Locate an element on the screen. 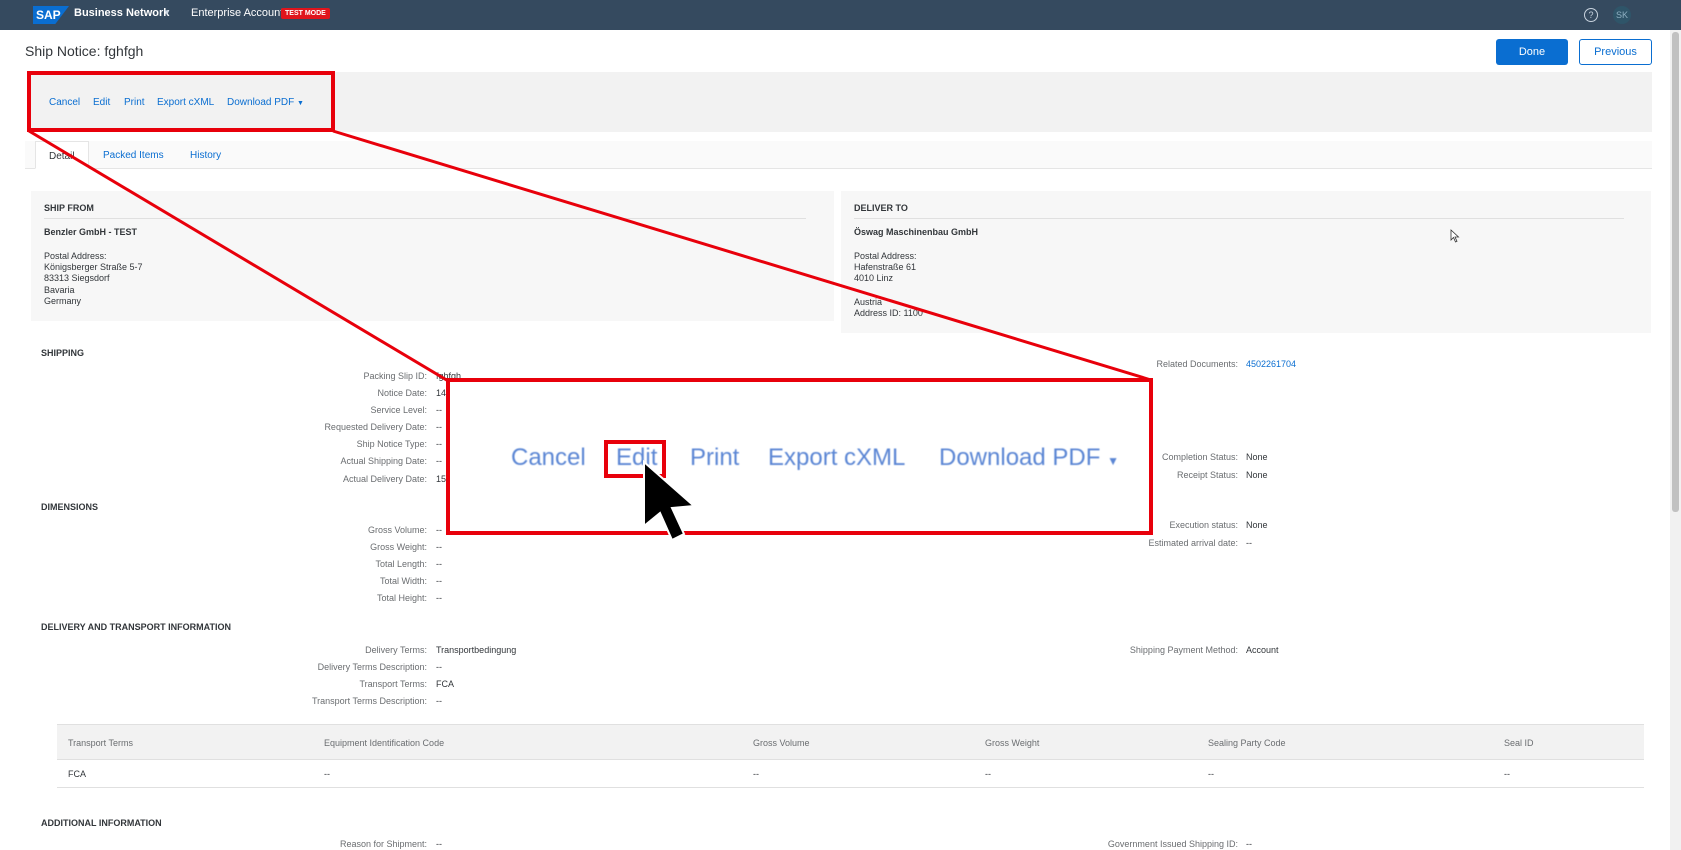  field-label: Related Documents: is located at coordinates (1197, 364).